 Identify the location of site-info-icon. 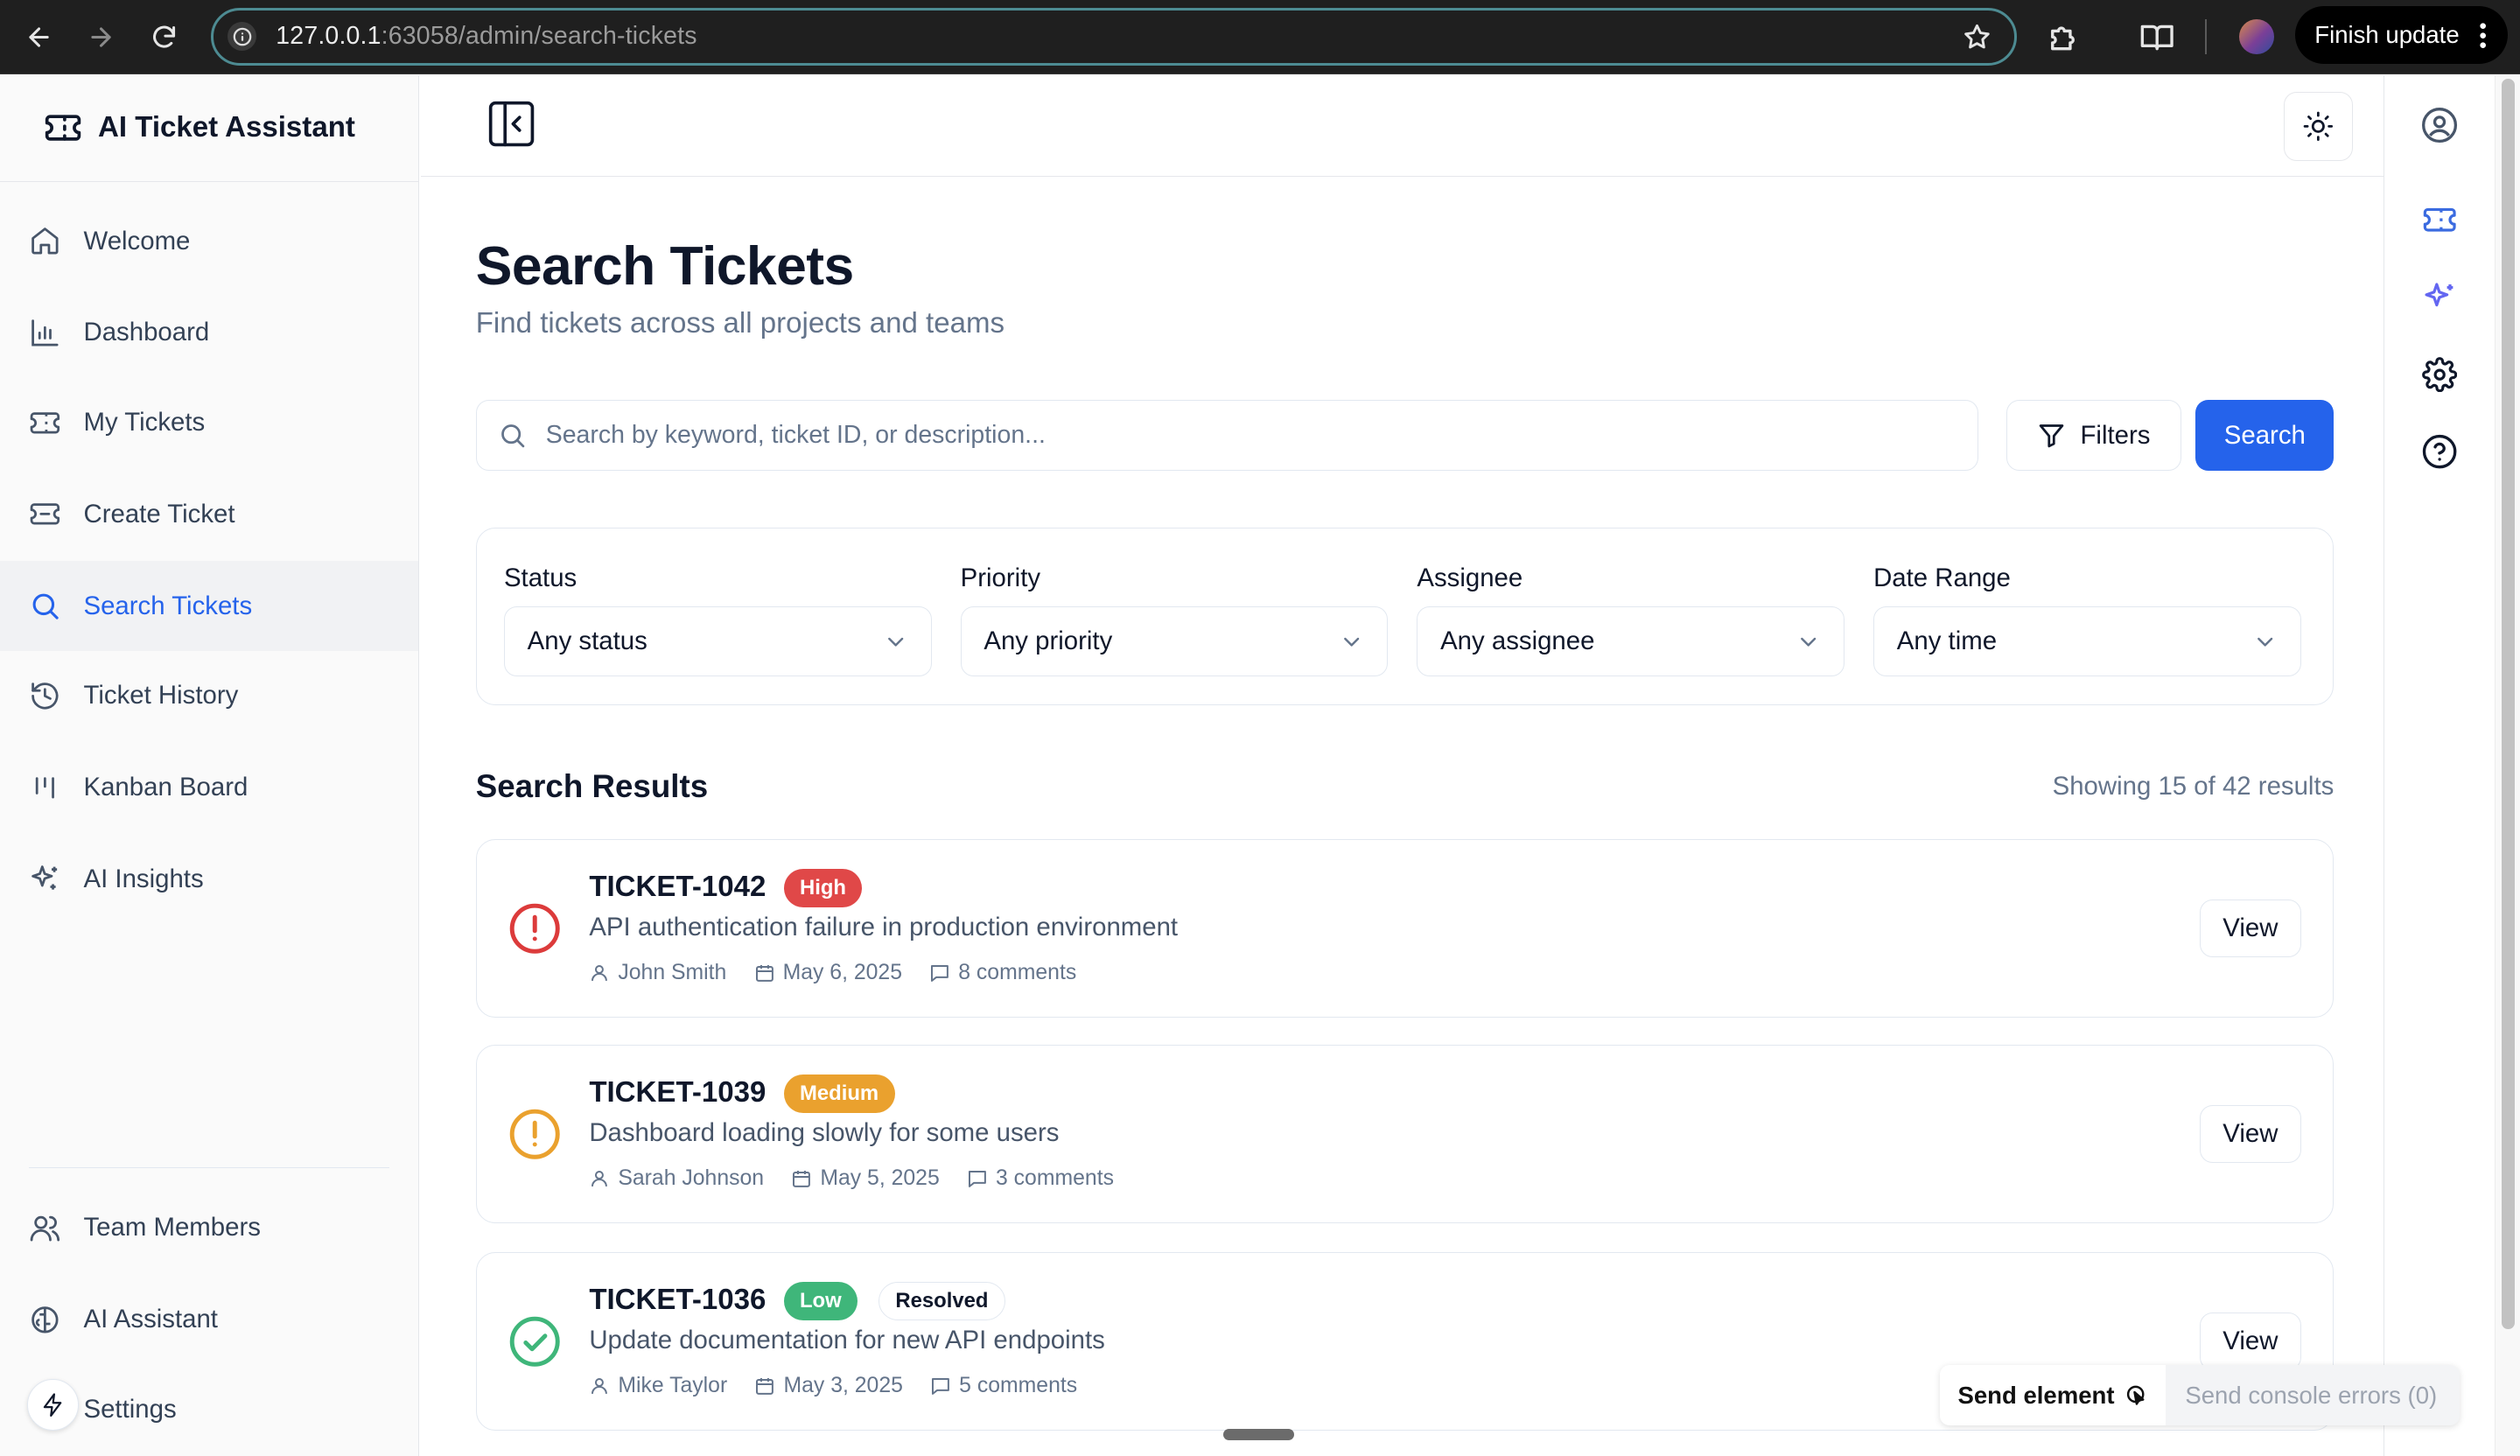
(242, 37).